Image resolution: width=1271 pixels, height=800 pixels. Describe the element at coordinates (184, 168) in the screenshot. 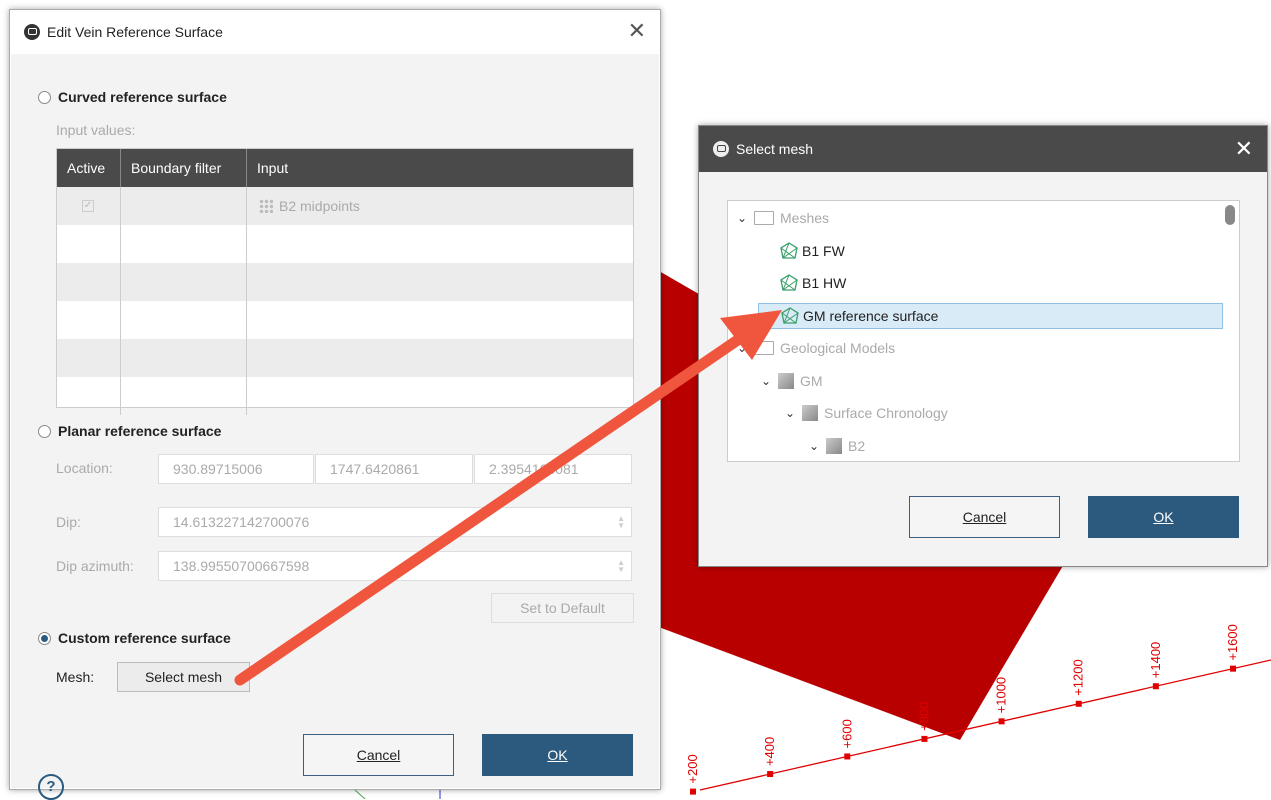

I see `col-boundary-header: Boundary filter` at that location.